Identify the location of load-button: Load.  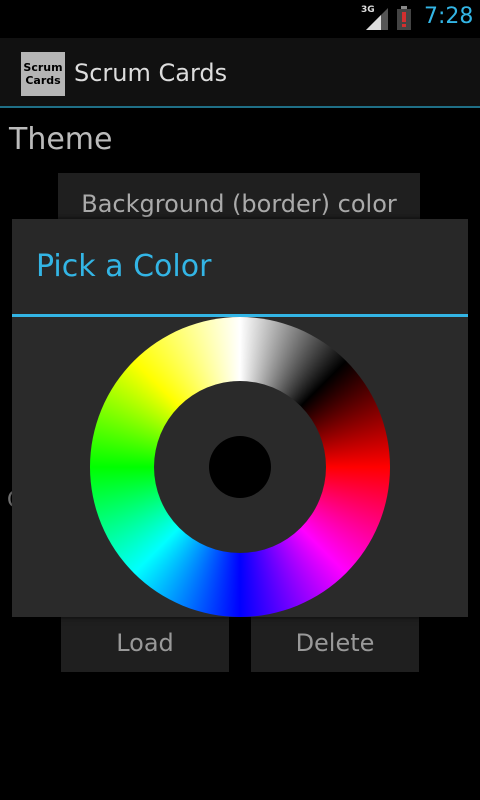
(145, 643).